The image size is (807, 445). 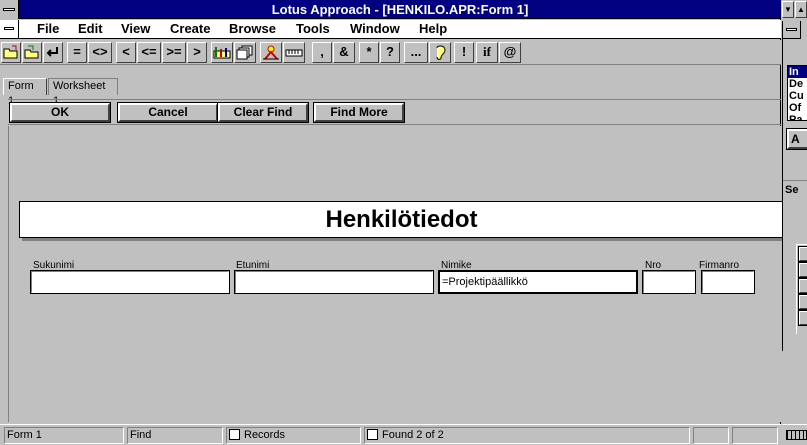 I want to click on multi-page-icon, so click(x=245, y=52).